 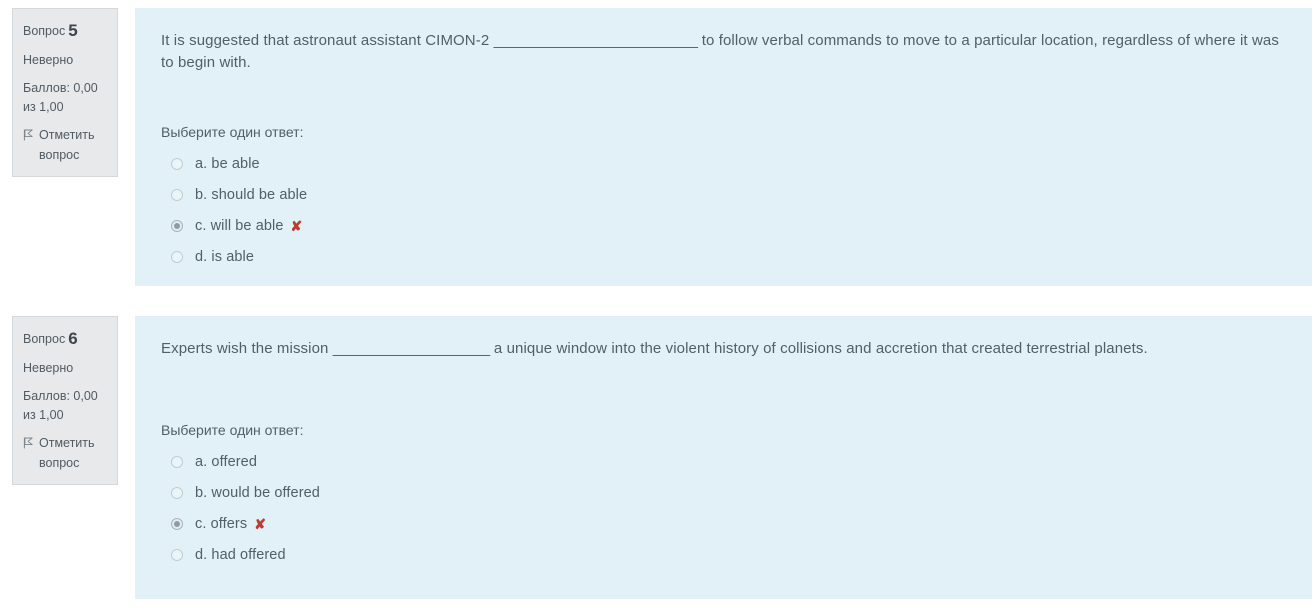 What do you see at coordinates (727, 256) in the screenshot?
I see `answer-option: d. is able` at bounding box center [727, 256].